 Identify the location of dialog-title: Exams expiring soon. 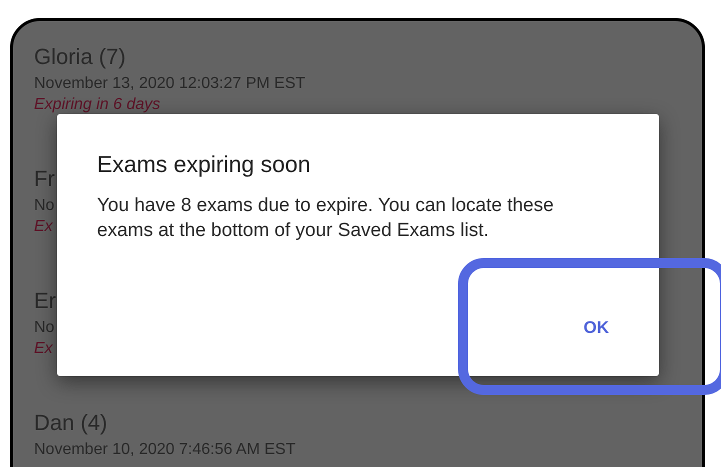
(203, 164).